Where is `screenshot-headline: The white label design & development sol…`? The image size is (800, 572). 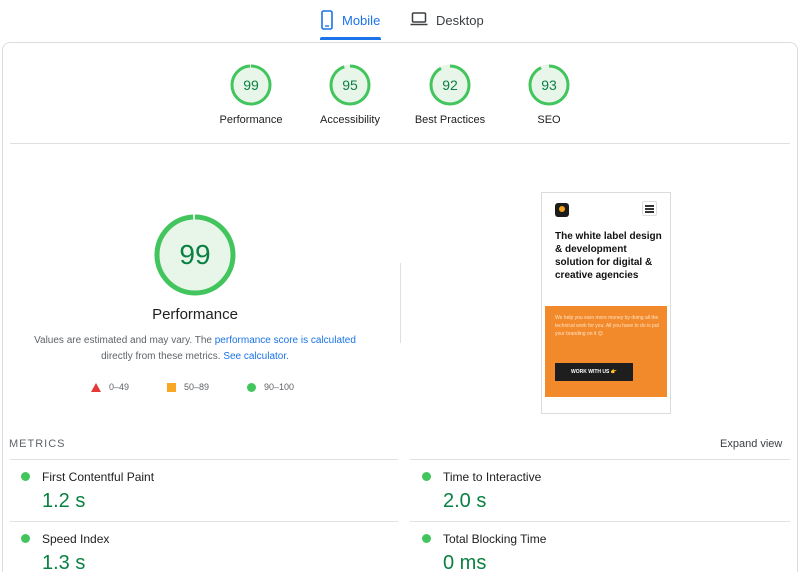 screenshot-headline: The white label design & development sol… is located at coordinates (608, 256).